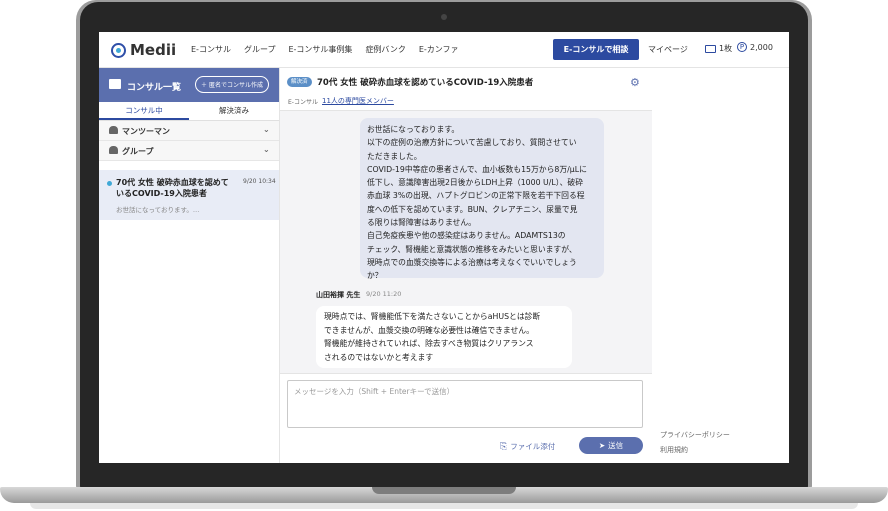 This screenshot has height=511, width=888. Describe the element at coordinates (602, 445) in the screenshot. I see `send-icon: ➤` at that location.